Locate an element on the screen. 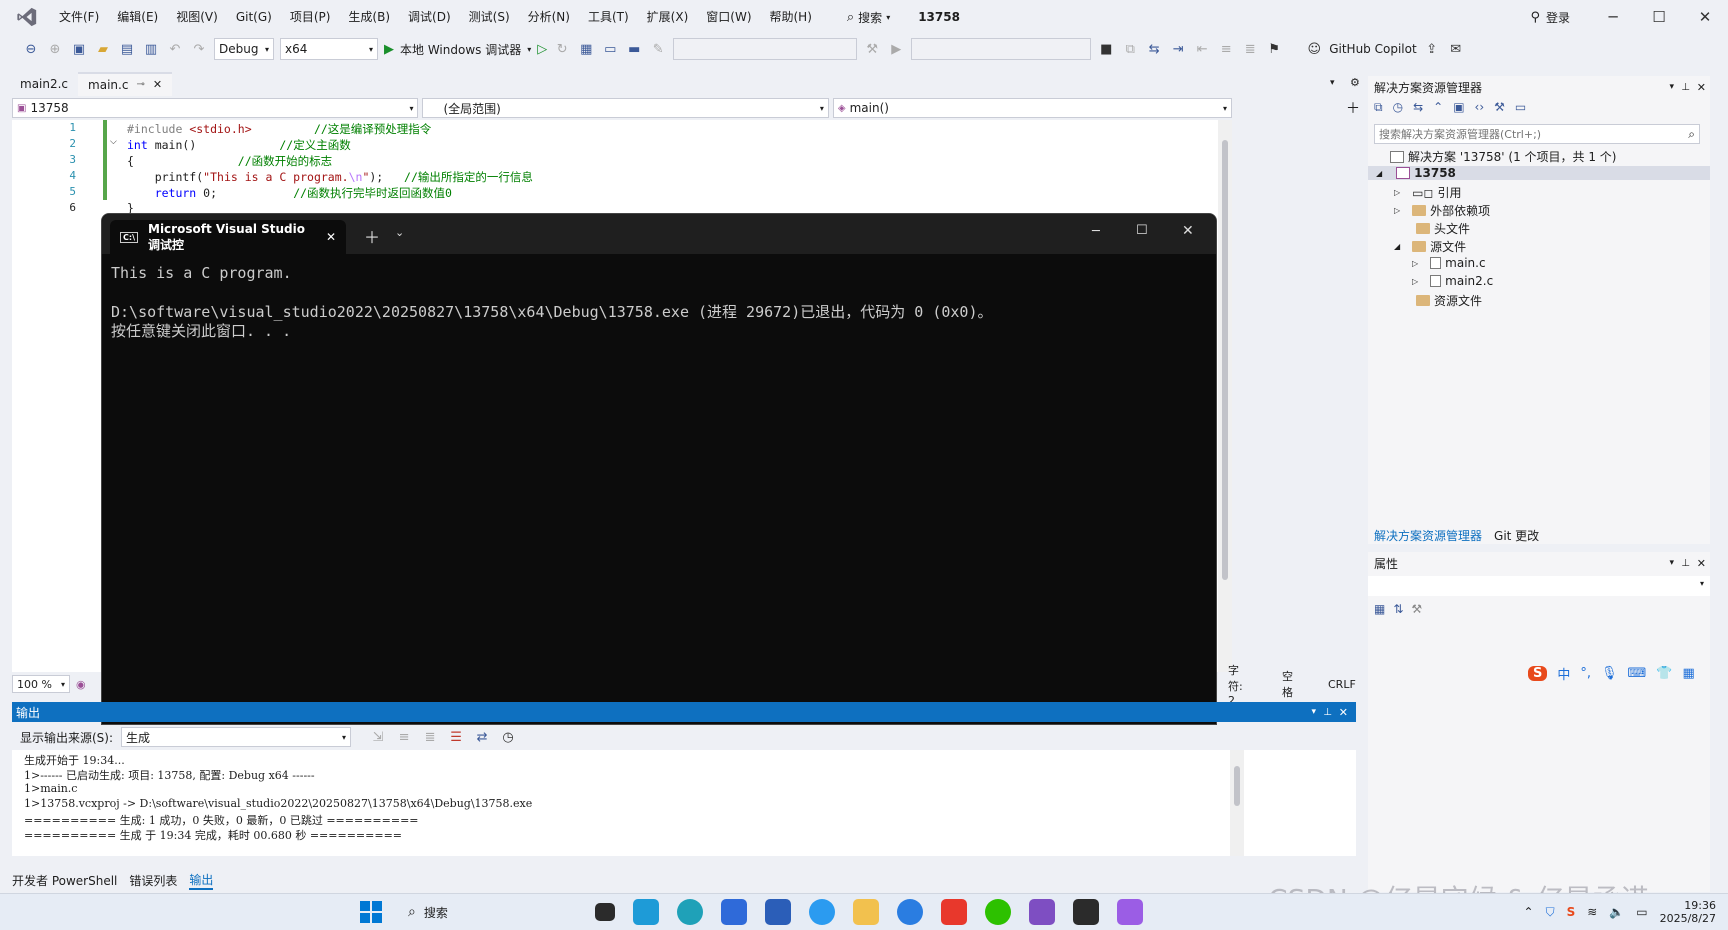 The width and height of the screenshot is (1728, 930). back-icon: ⊖ is located at coordinates (31, 49).